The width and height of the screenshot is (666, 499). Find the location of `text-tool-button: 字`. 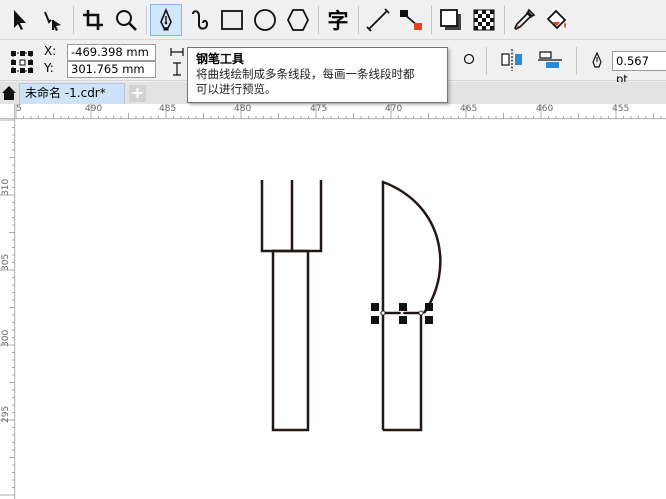

text-tool-button: 字 is located at coordinates (338, 20).